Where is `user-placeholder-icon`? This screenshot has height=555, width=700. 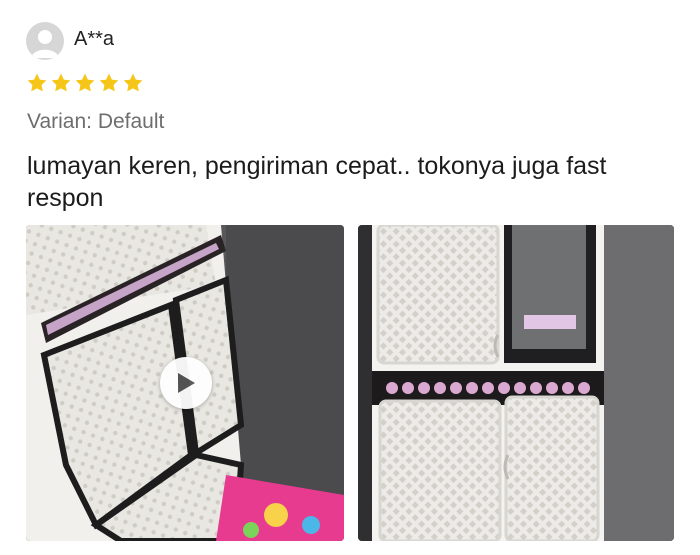
user-placeholder-icon is located at coordinates (45, 44).